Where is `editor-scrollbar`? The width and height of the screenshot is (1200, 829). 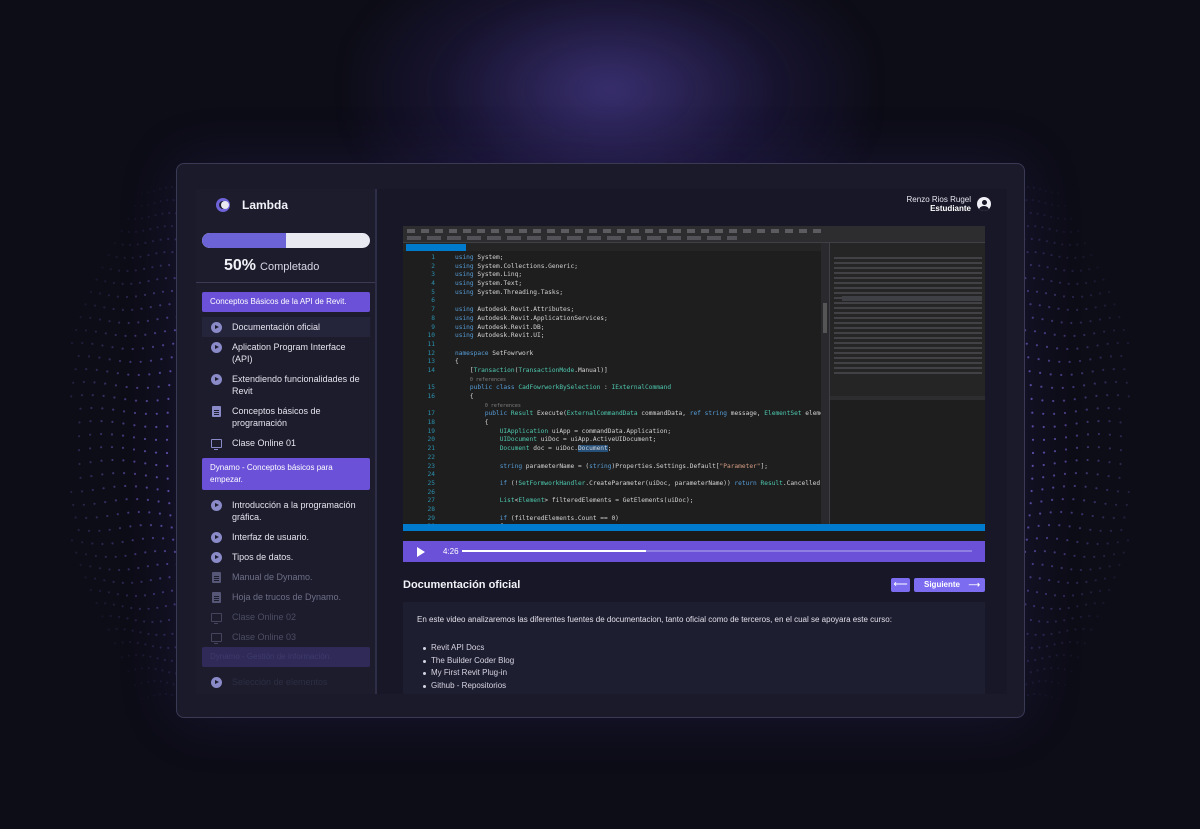
editor-scrollbar is located at coordinates (825, 383).